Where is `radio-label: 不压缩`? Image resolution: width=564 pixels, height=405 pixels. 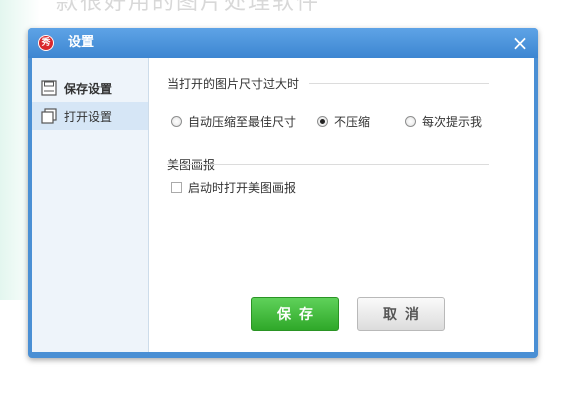 radio-label: 不压缩 is located at coordinates (352, 122).